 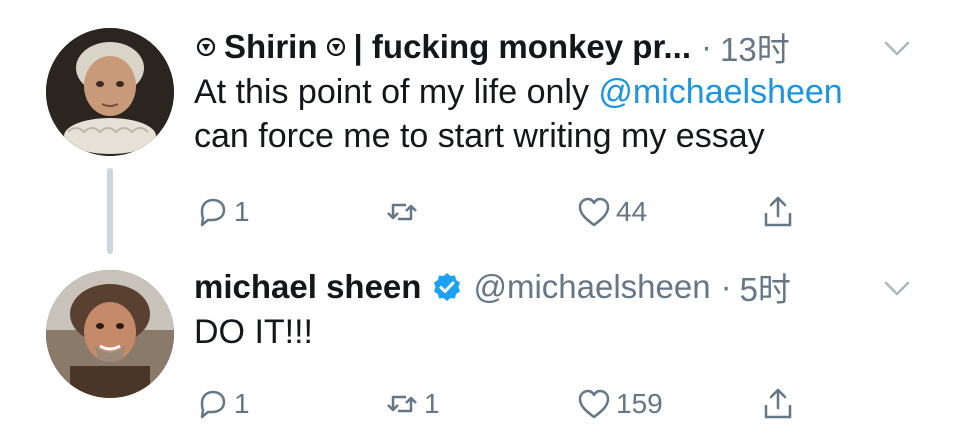 What do you see at coordinates (110, 92) in the screenshot?
I see `avatar-shirin` at bounding box center [110, 92].